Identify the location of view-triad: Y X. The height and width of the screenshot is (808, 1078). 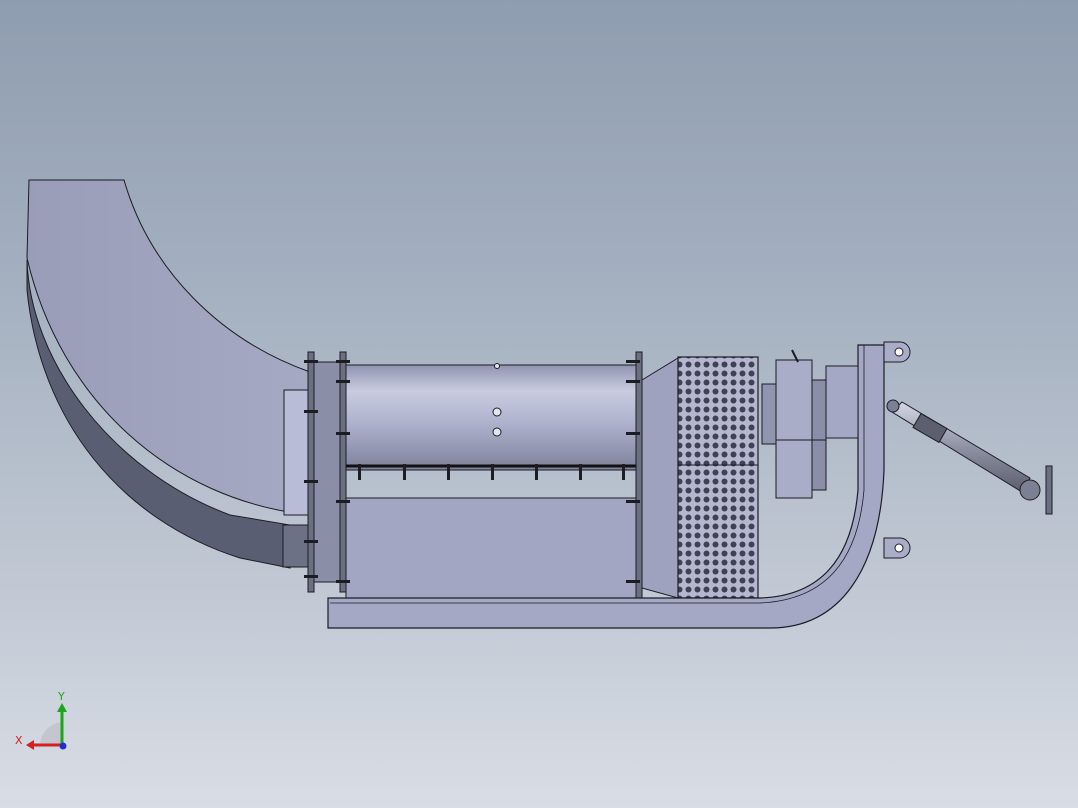
(41, 720).